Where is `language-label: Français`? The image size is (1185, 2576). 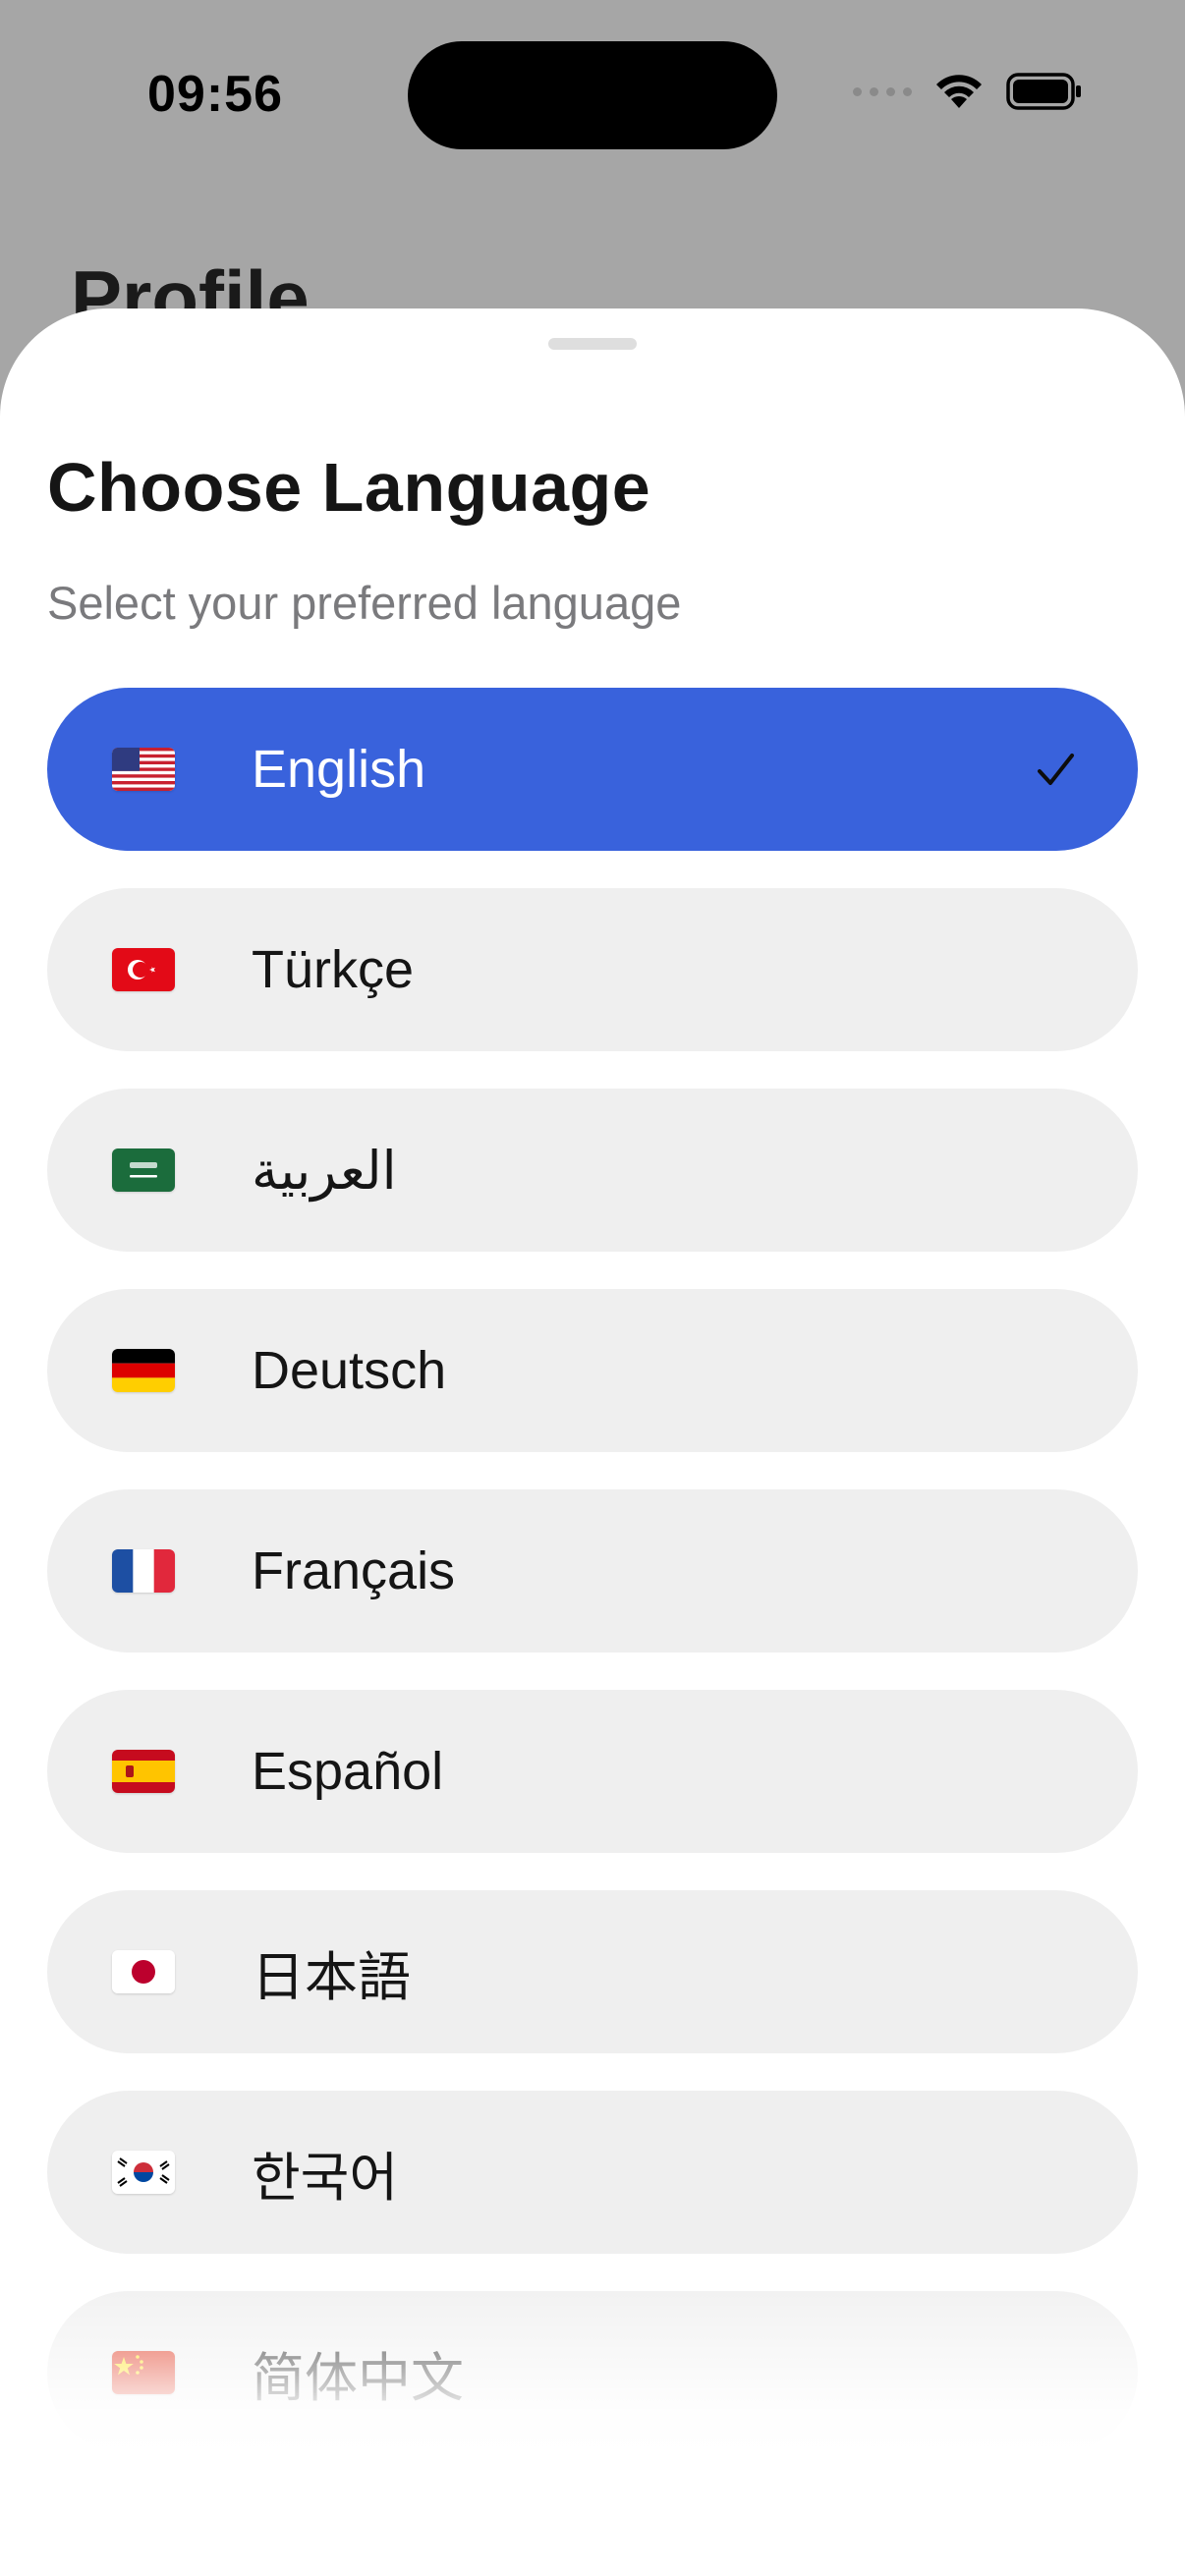 language-label: Français is located at coordinates (354, 1570).